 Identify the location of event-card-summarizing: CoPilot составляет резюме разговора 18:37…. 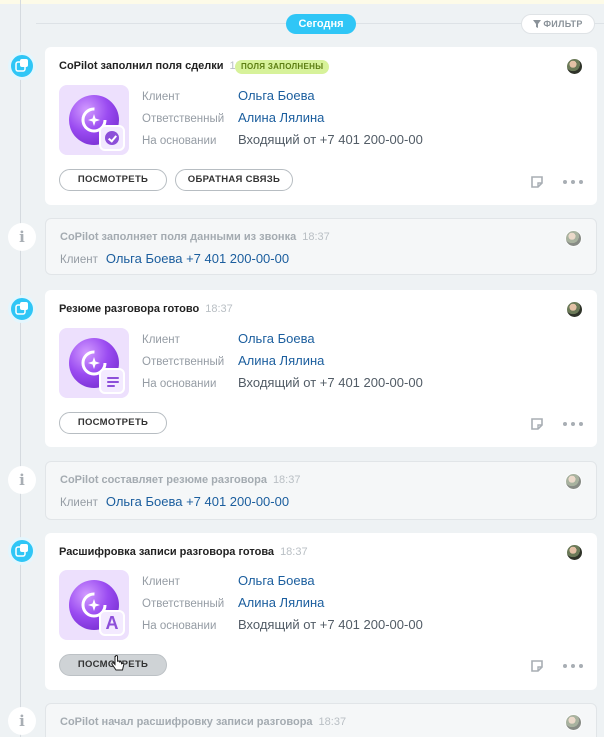
(321, 490).